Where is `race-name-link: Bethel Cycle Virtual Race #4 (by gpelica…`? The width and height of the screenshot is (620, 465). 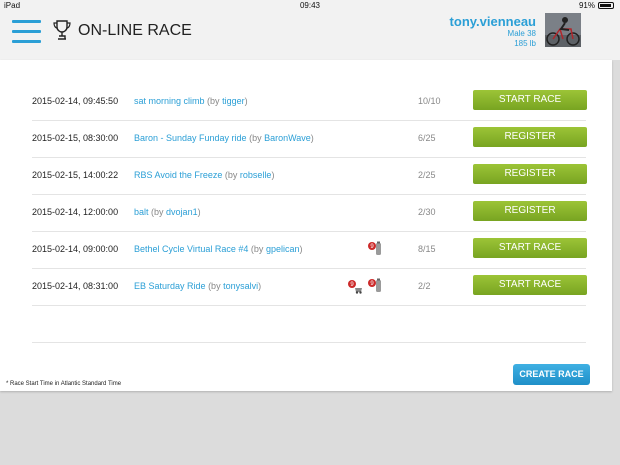 race-name-link: Bethel Cycle Virtual Race #4 (by gpelica… is located at coordinates (218, 249).